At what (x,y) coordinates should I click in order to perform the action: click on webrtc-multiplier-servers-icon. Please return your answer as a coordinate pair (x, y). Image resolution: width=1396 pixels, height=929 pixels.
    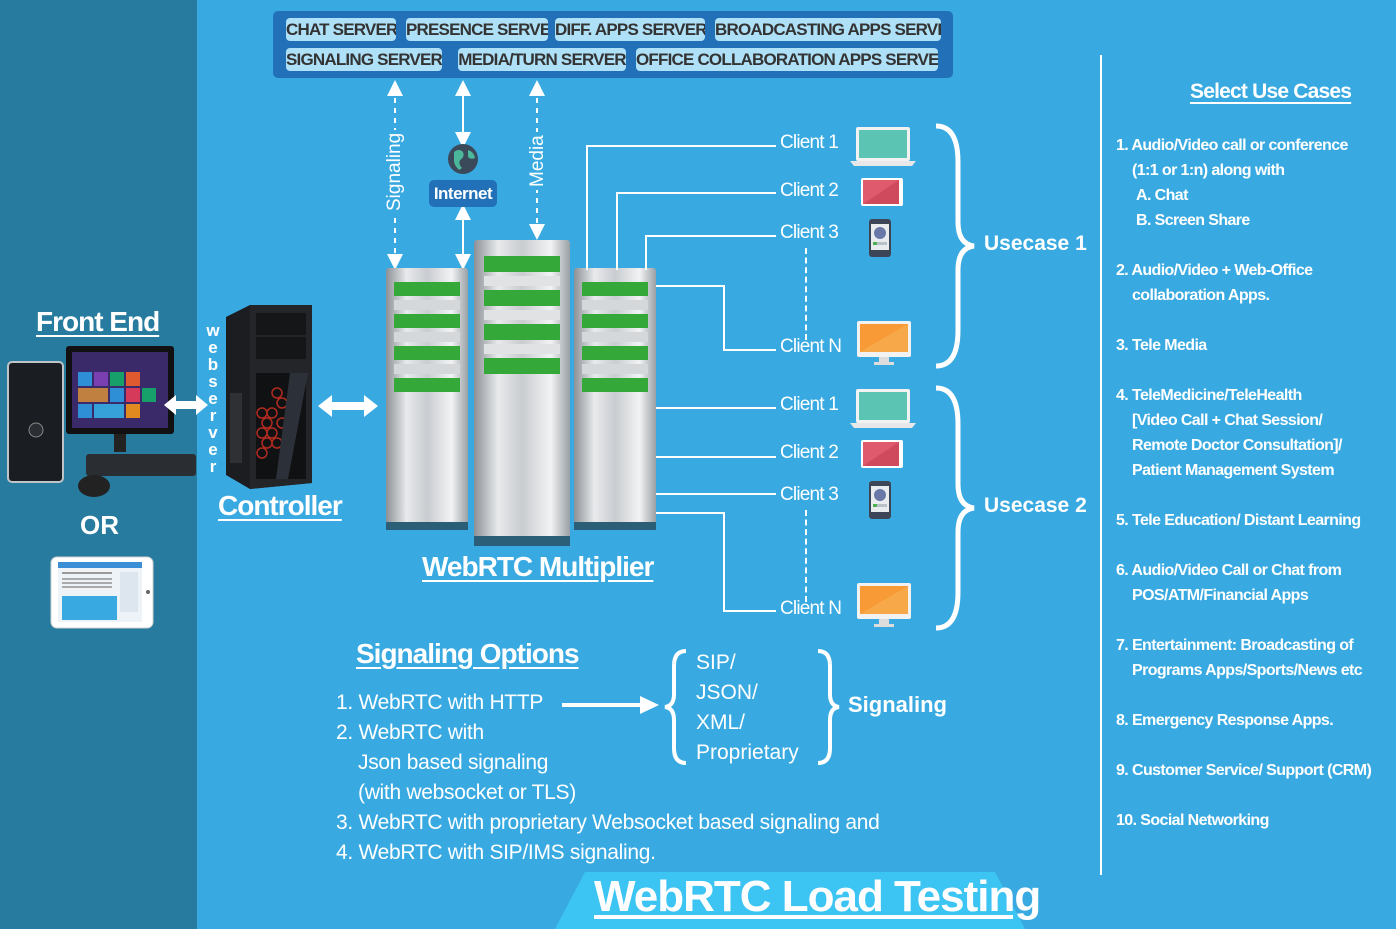
    Looking at the image, I should click on (521, 393).